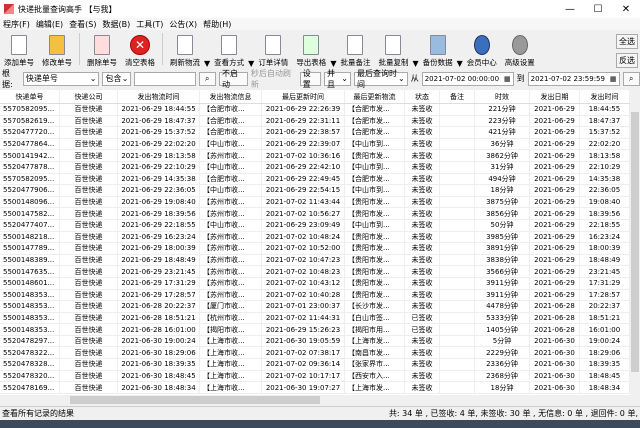  What do you see at coordinates (183, 24) in the screenshot?
I see `menu-notice: 公告(X)` at bounding box center [183, 24].